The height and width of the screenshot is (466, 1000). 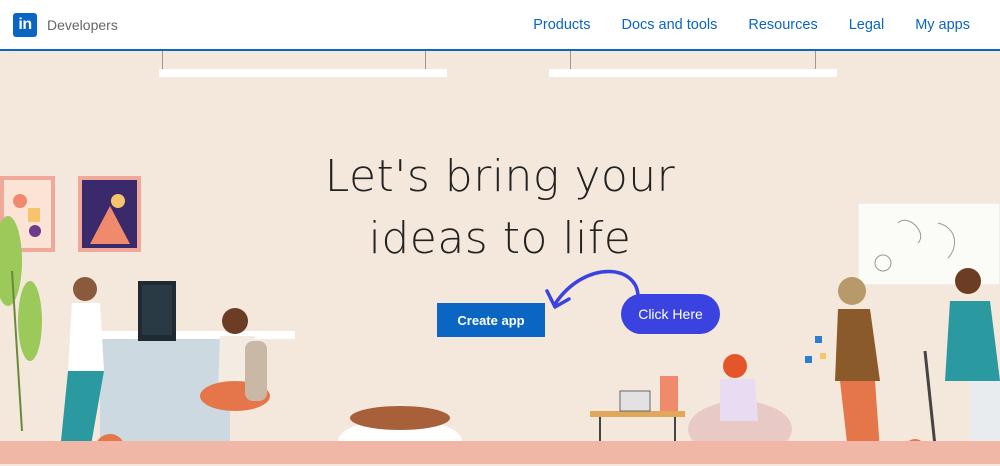 I want to click on nav-docs-and-tools: Docs and tools, so click(x=669, y=25).